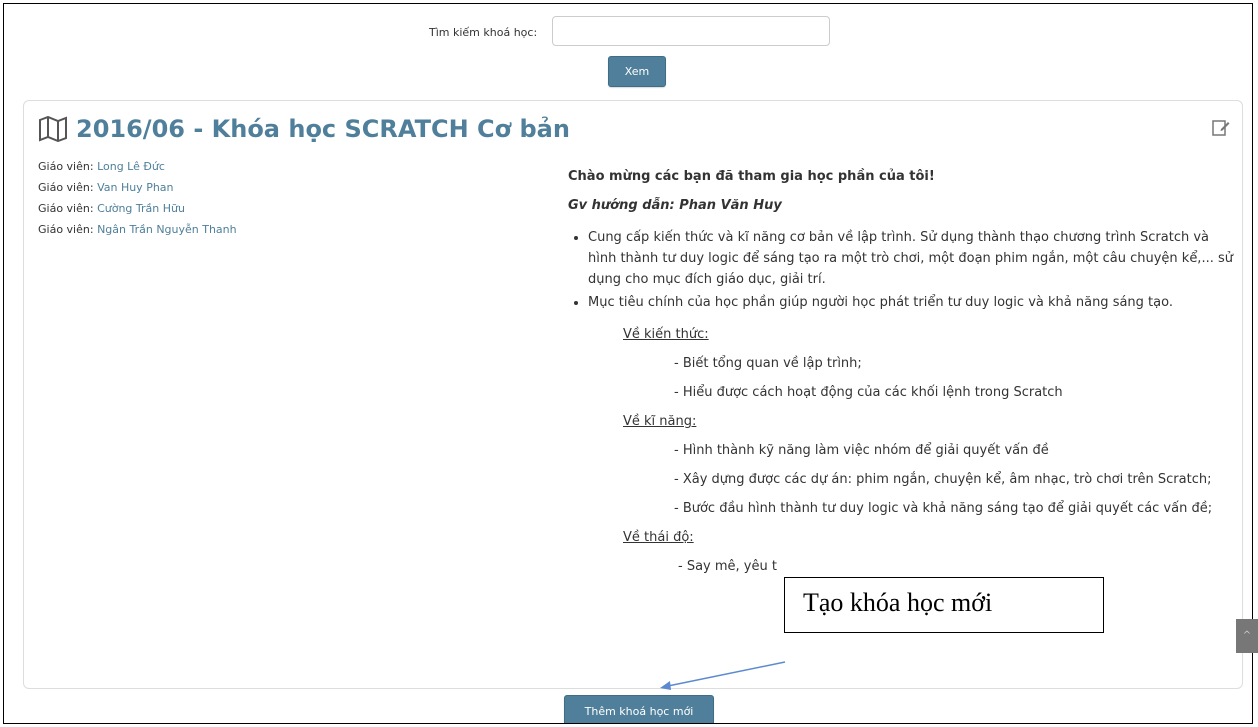 This screenshot has height=727, width=1258. What do you see at coordinates (675, 205) in the screenshot?
I see `guide-text: Gv hướng dẫn: Phan Văn Huy` at bounding box center [675, 205].